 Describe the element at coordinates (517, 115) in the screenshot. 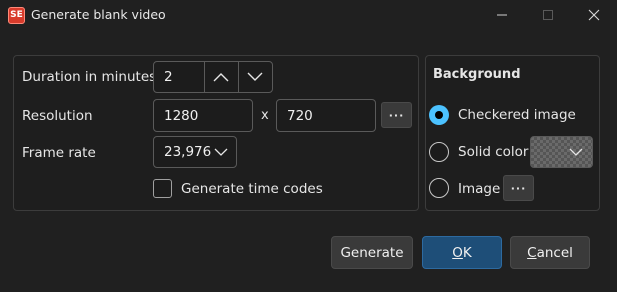

I see `checkered-image-label: Checkered image` at that location.